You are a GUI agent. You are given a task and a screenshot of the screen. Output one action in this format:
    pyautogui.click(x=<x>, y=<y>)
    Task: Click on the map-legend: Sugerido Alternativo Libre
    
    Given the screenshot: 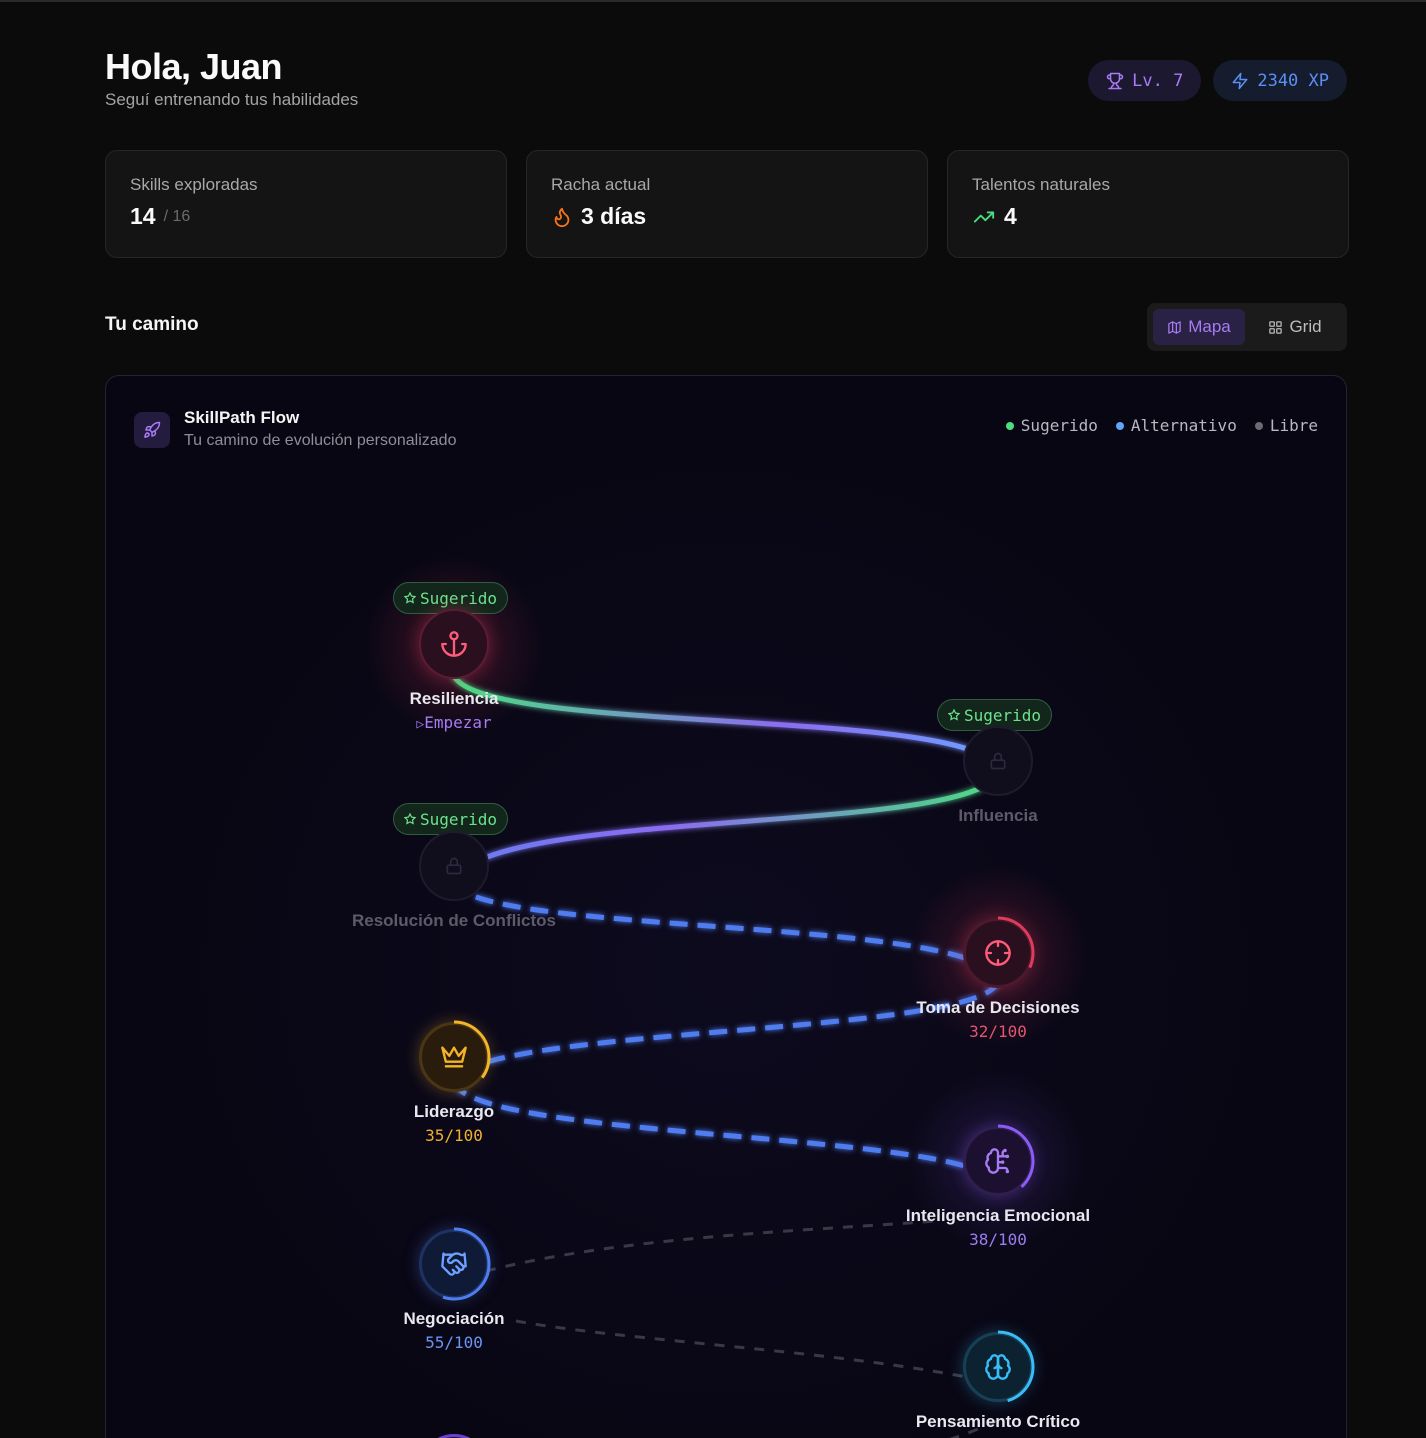 What is the action you would take?
    pyautogui.click(x=1161, y=425)
    